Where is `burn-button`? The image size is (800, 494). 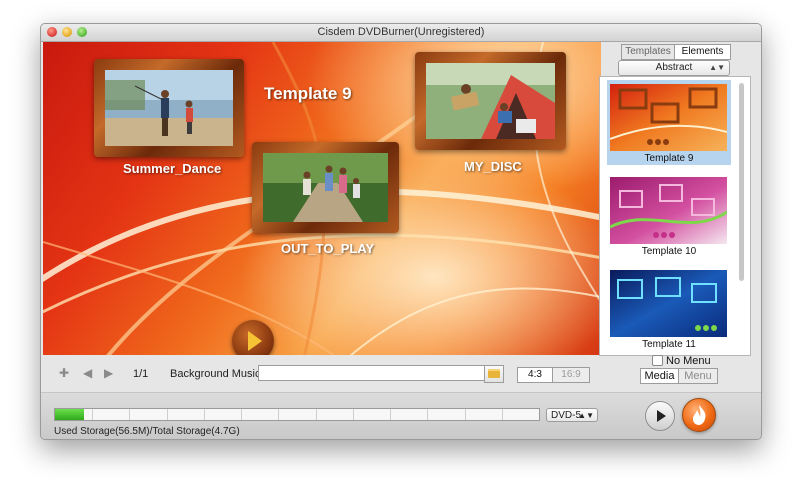 burn-button is located at coordinates (699, 415).